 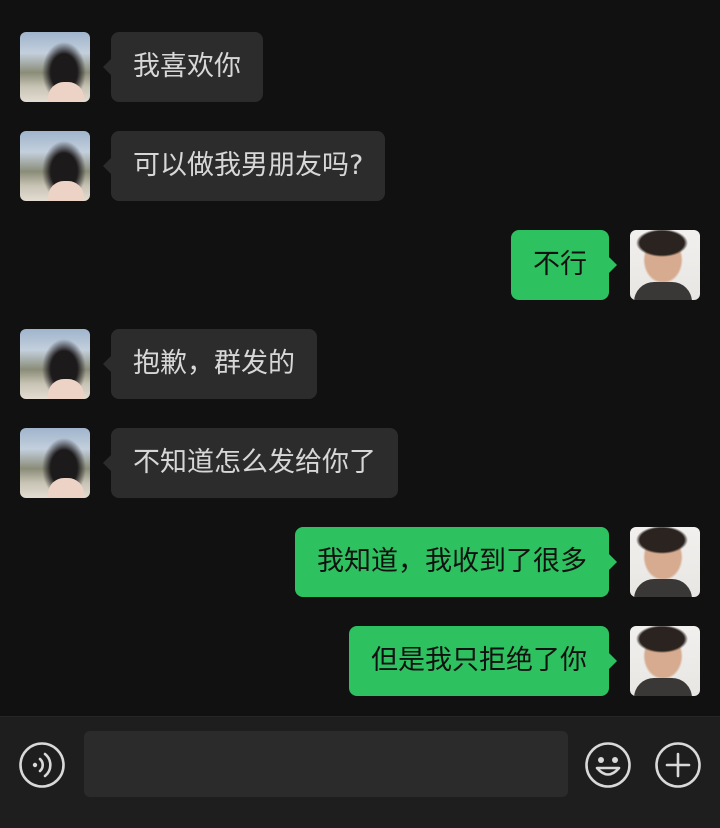 I want to click on outgoing-message-bubble: 不行, so click(x=564, y=265).